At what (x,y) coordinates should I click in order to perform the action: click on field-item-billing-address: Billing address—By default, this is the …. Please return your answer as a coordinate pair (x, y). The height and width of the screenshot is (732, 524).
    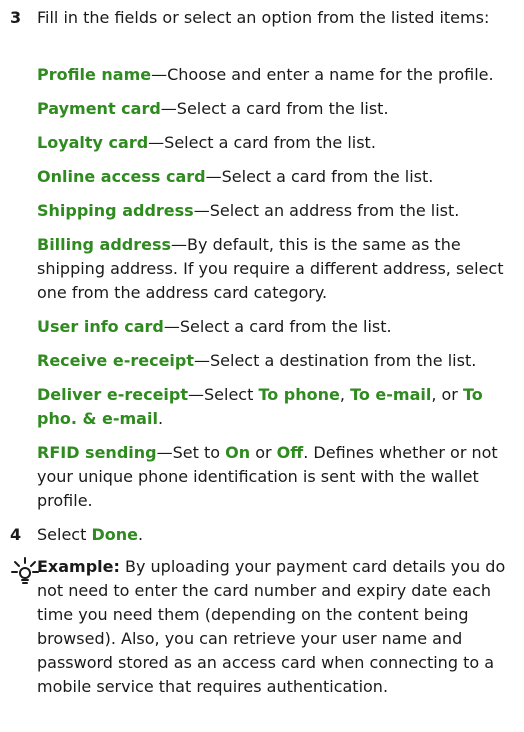
    Looking at the image, I should click on (270, 268).